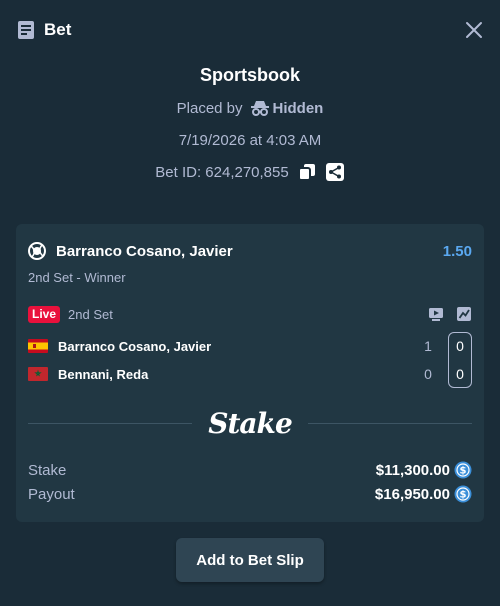  I want to click on morocco-flag-icon, so click(38, 374).